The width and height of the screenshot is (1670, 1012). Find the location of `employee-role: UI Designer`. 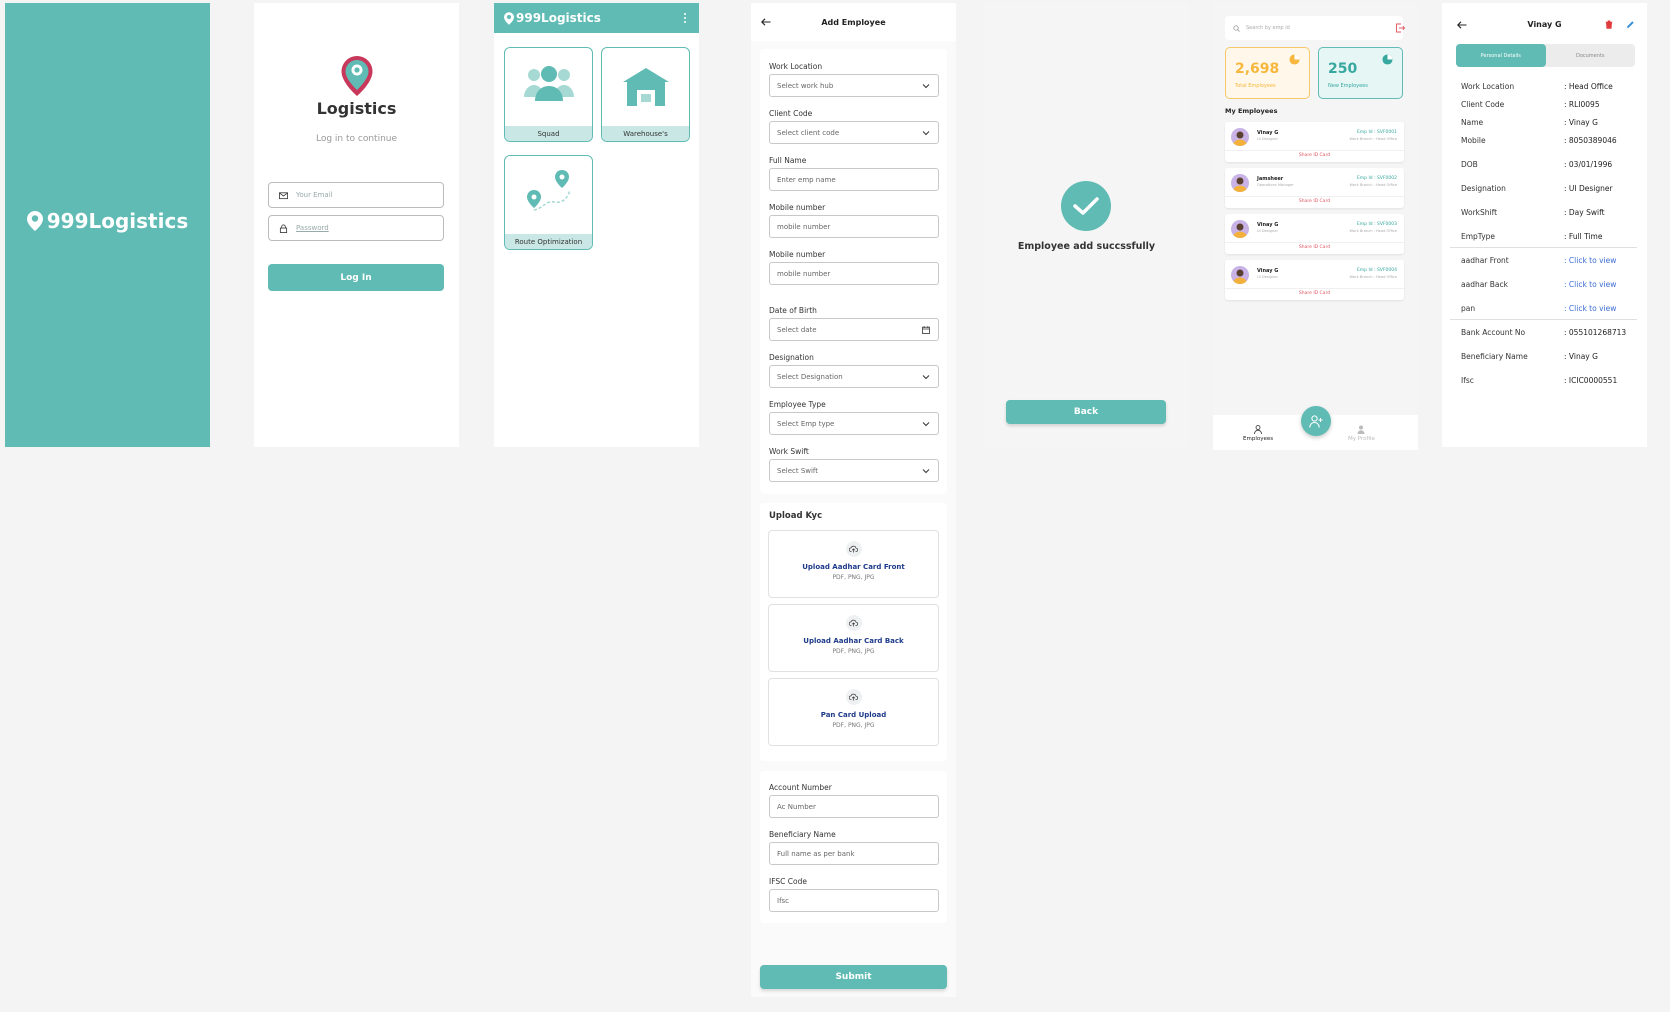

employee-role: UI Designer is located at coordinates (1267, 139).